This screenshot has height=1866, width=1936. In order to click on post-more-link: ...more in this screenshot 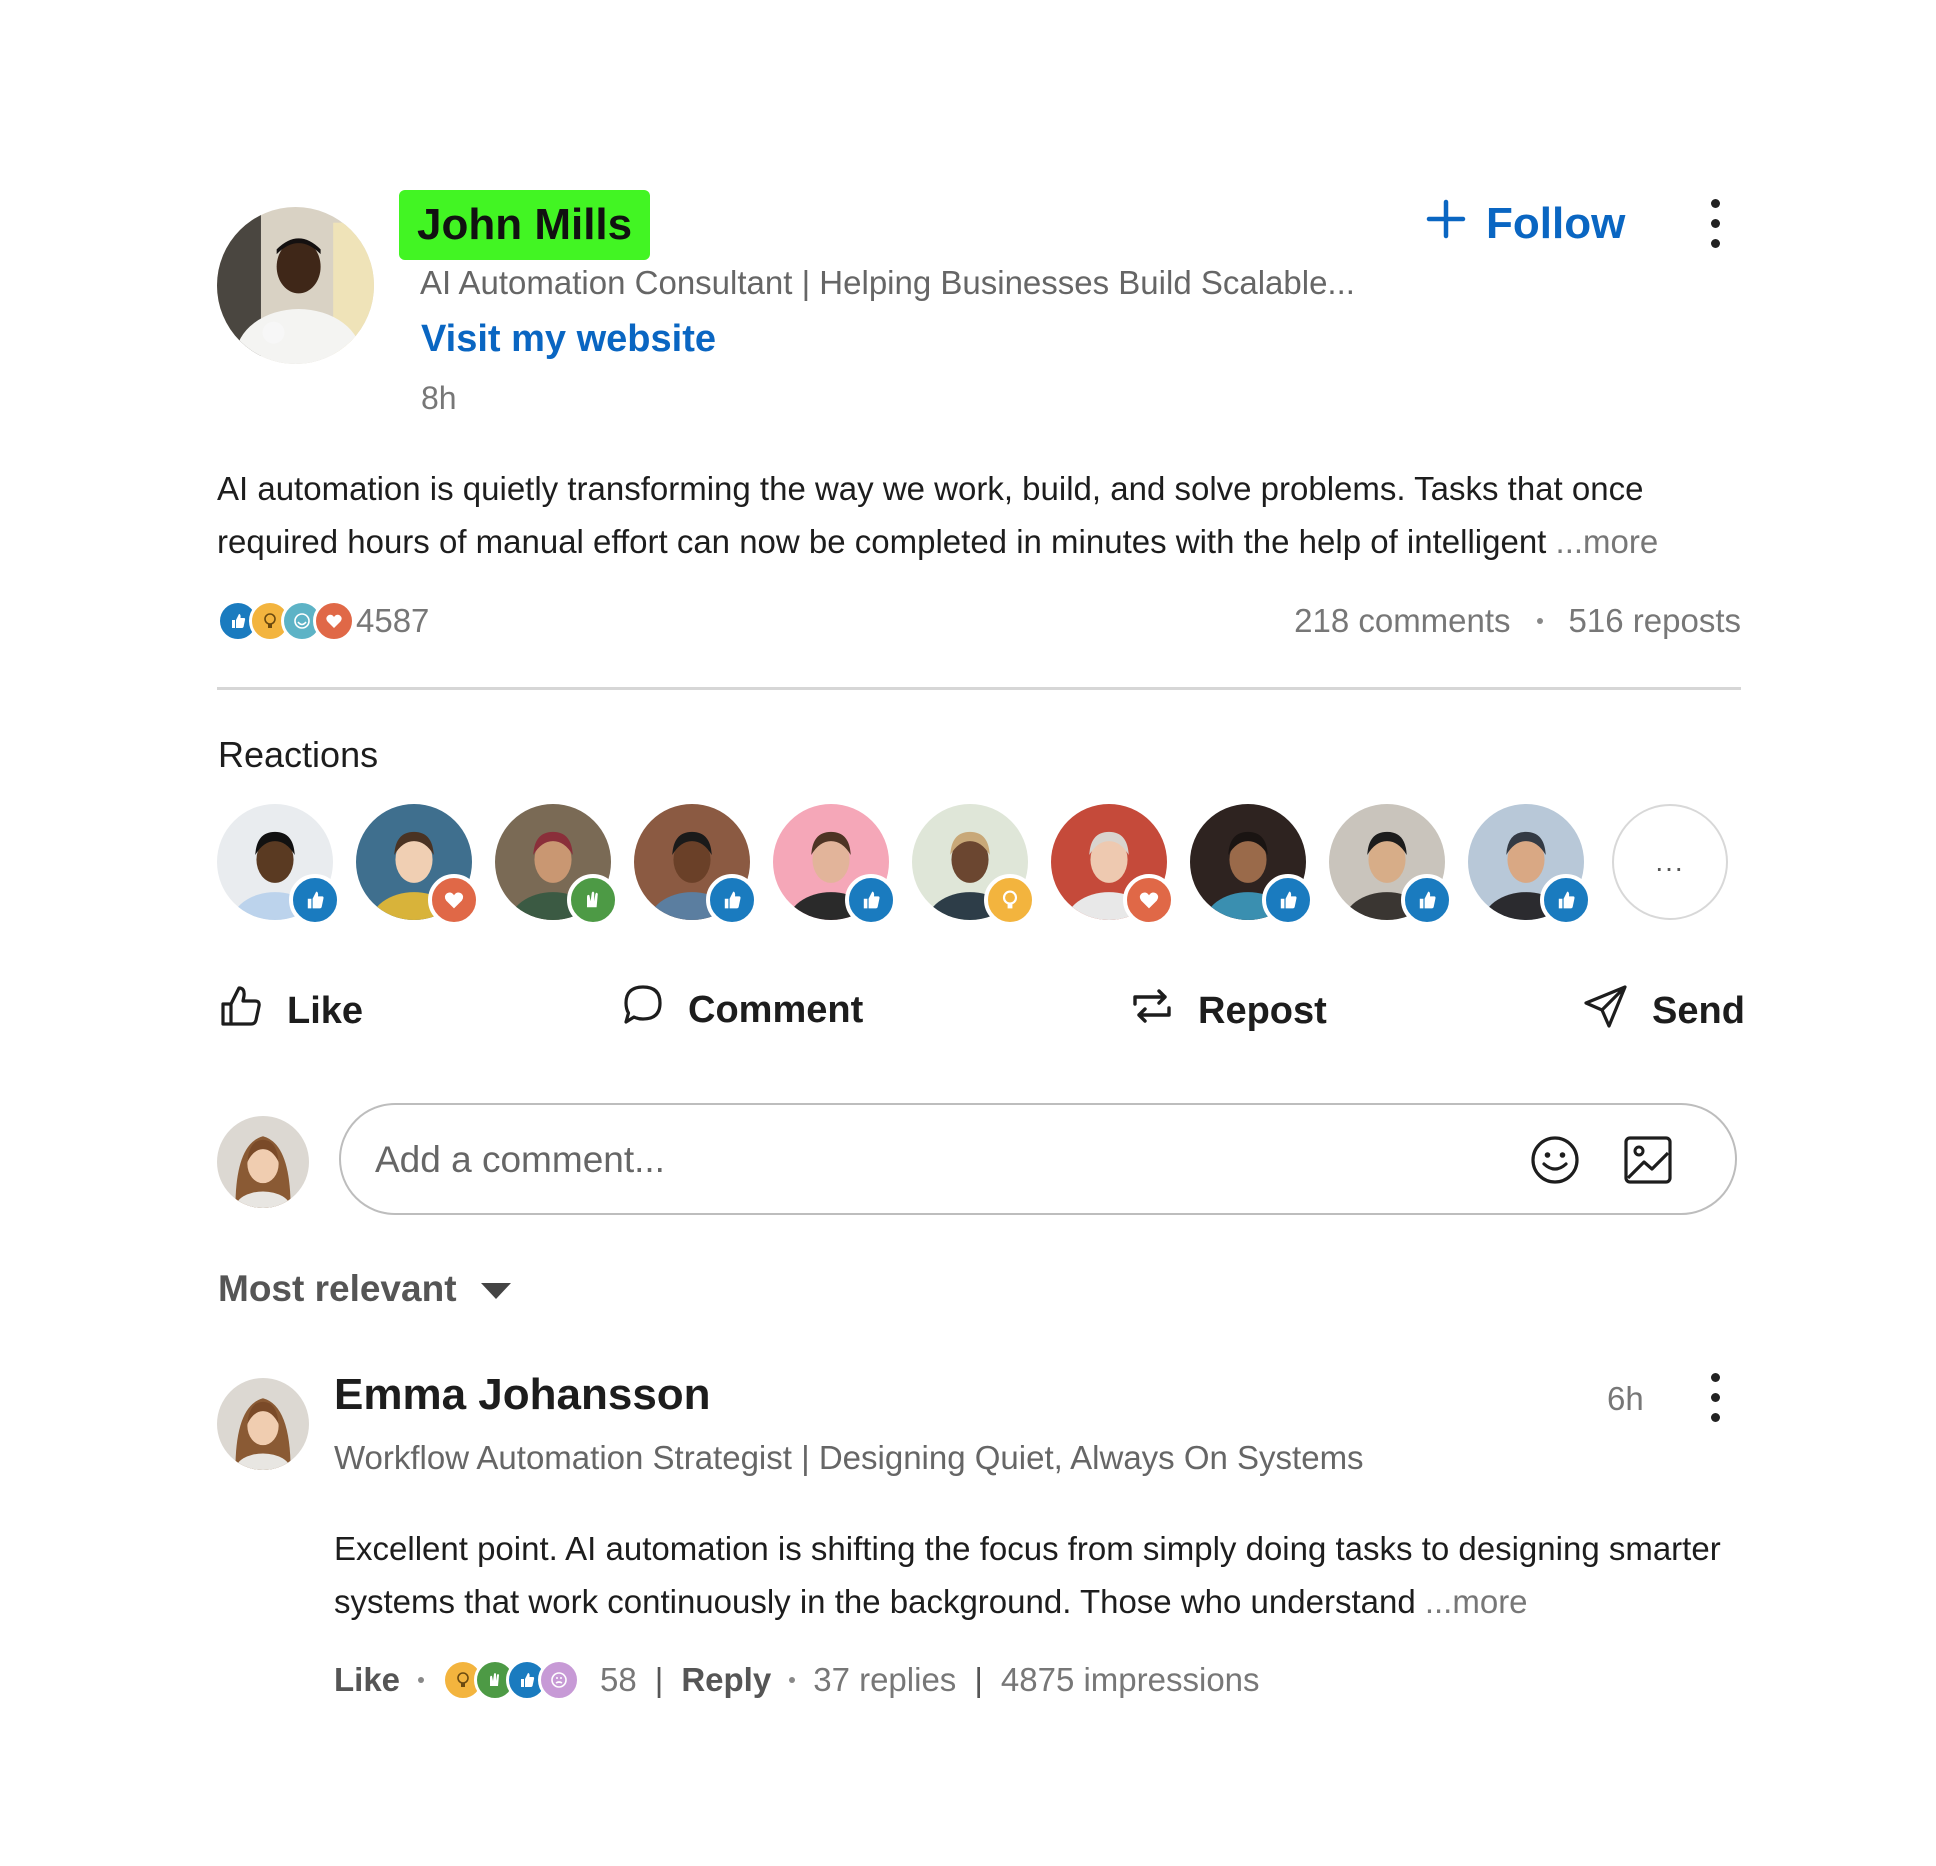, I will do `click(1607, 541)`.